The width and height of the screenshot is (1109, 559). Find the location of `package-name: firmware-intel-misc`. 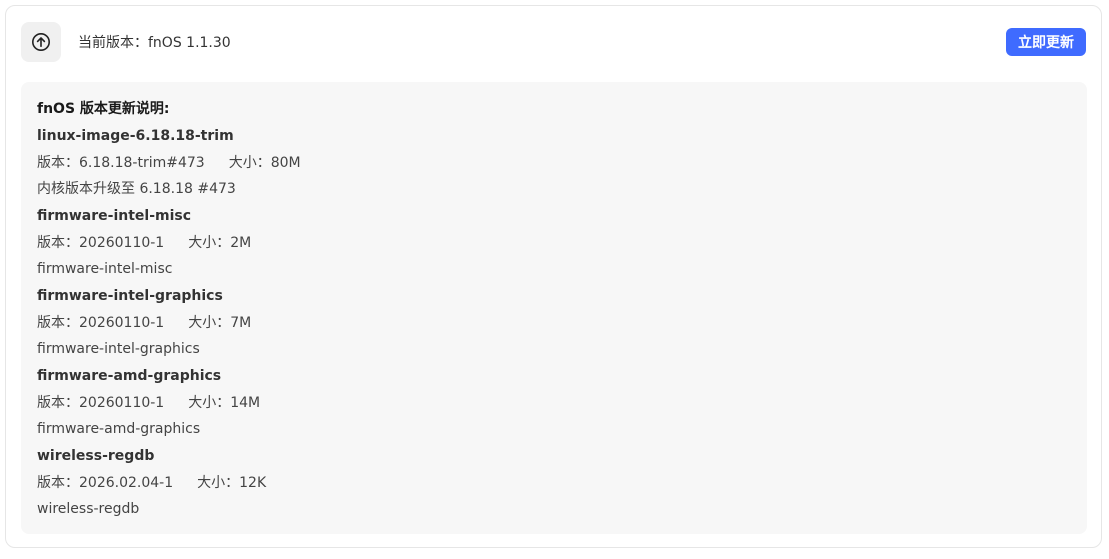

package-name: firmware-intel-misc is located at coordinates (114, 216).